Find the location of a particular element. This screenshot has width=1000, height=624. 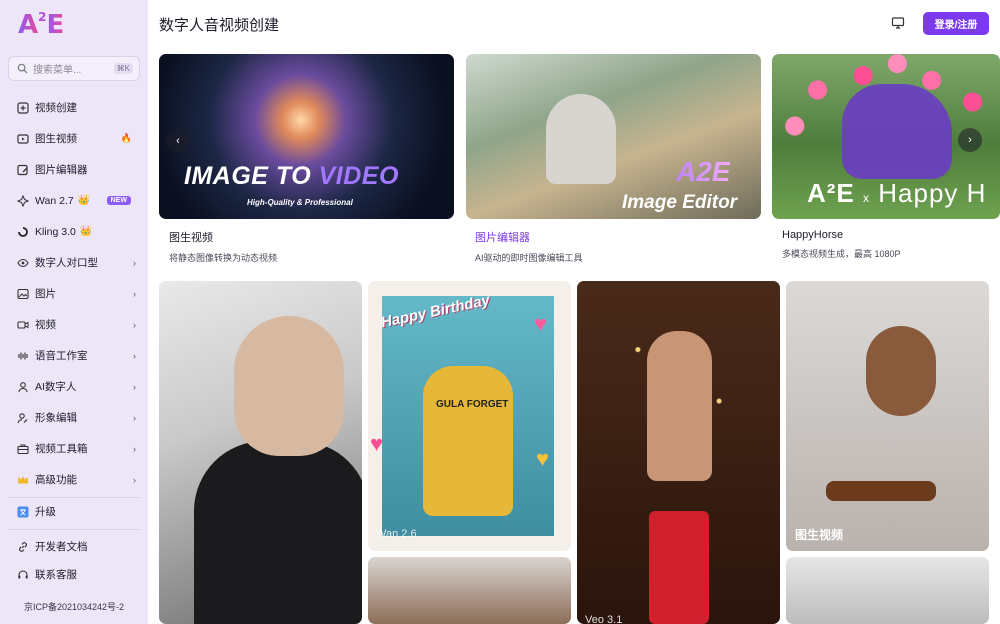

logo-letter-a: A is located at coordinates (28, 25).